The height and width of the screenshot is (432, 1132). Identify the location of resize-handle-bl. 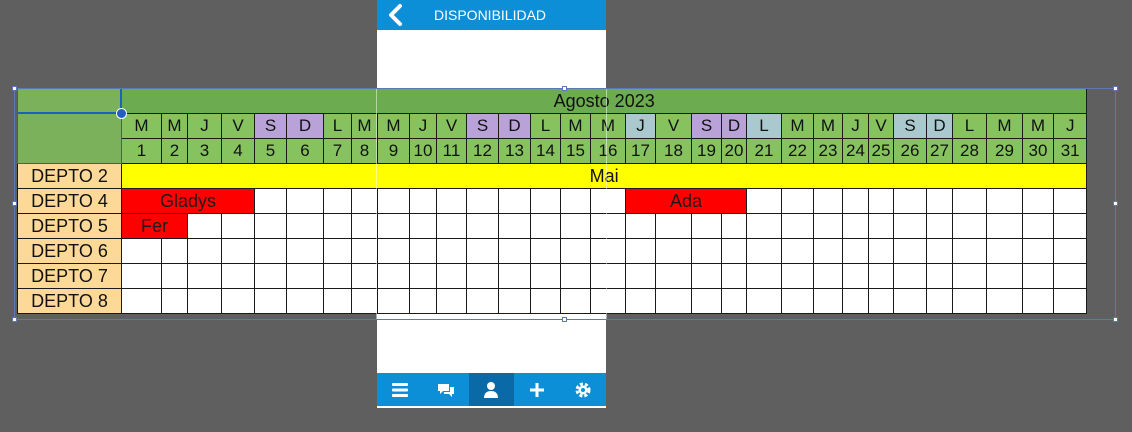
(14, 319).